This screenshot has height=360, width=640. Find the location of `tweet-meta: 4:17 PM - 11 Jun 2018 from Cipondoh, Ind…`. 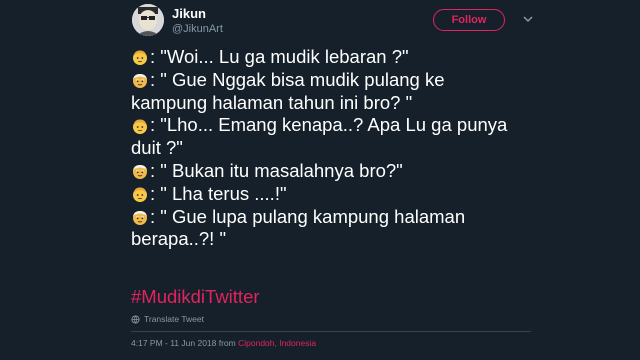

tweet-meta: 4:17 PM - 11 Jun 2018 from Cipondoh, Ind… is located at coordinates (223, 343).